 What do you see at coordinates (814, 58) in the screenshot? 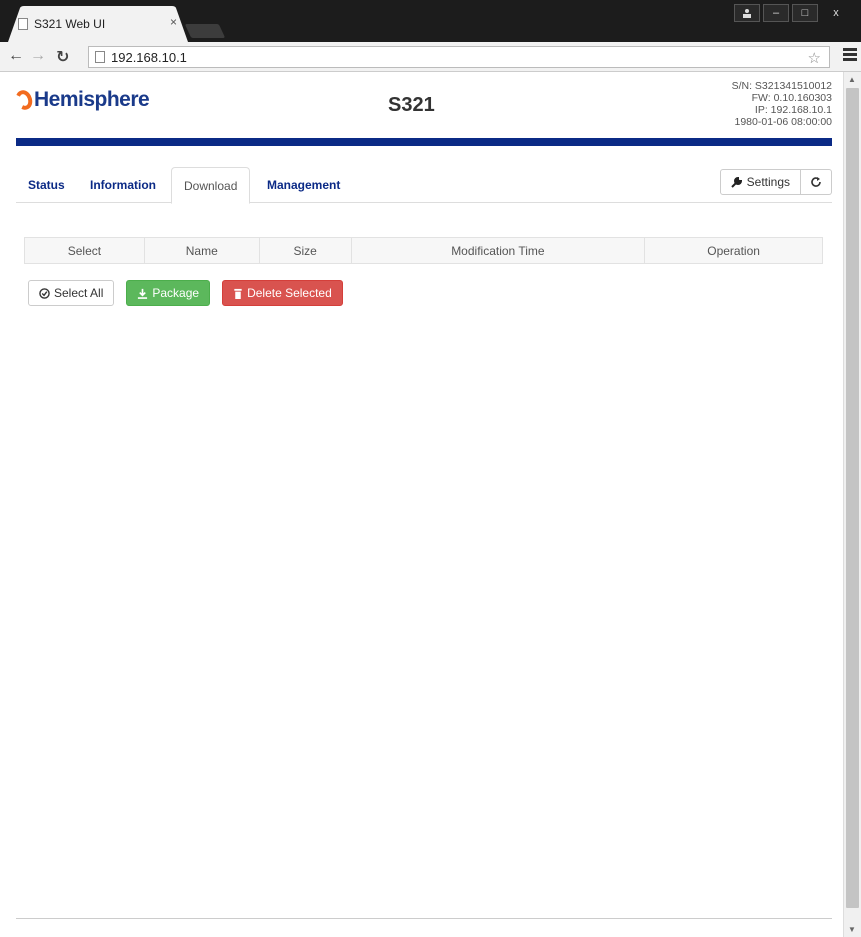
I see `bookmark-star-icon: ☆` at bounding box center [814, 58].